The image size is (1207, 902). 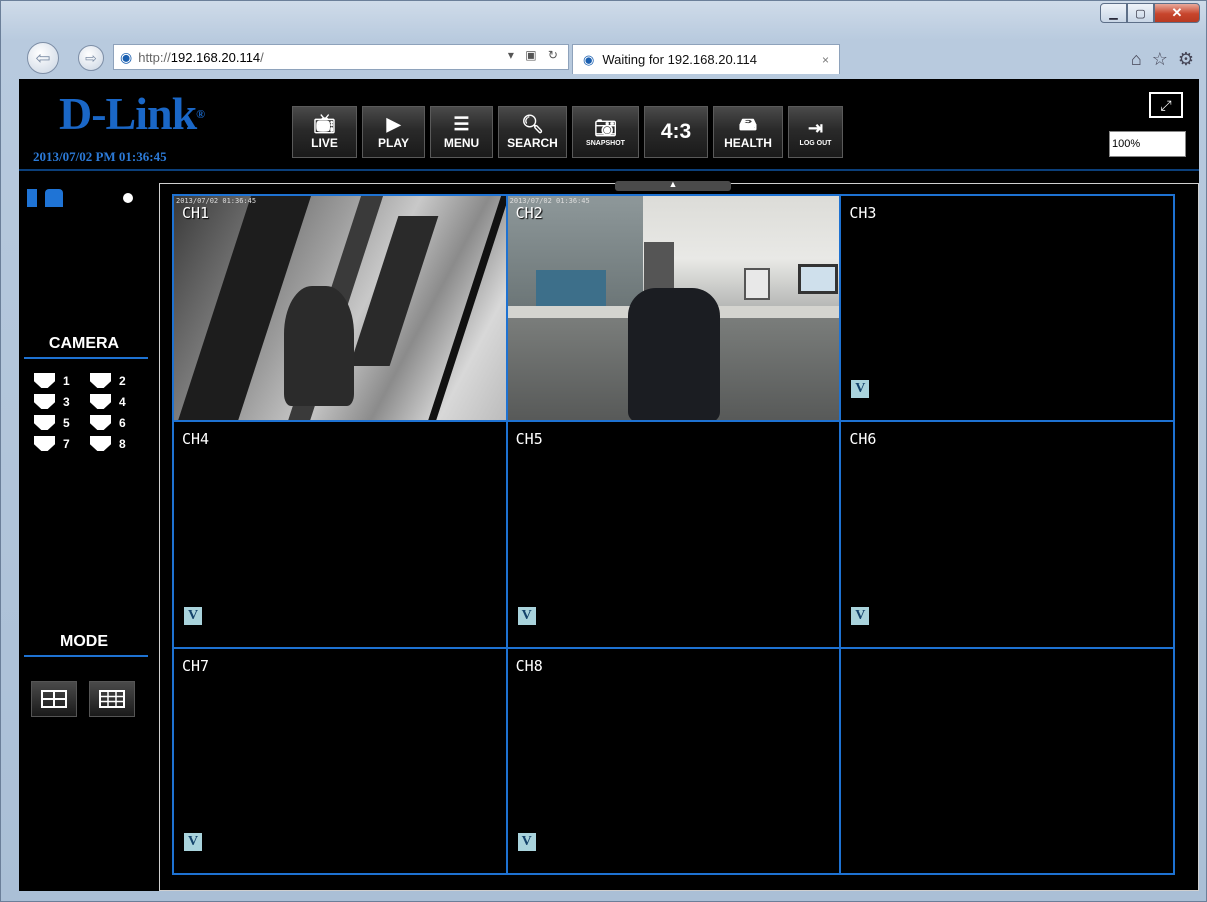 What do you see at coordinates (605, 132) in the screenshot?
I see `snapshot-button: 📷︎ SNAPSHOT` at bounding box center [605, 132].